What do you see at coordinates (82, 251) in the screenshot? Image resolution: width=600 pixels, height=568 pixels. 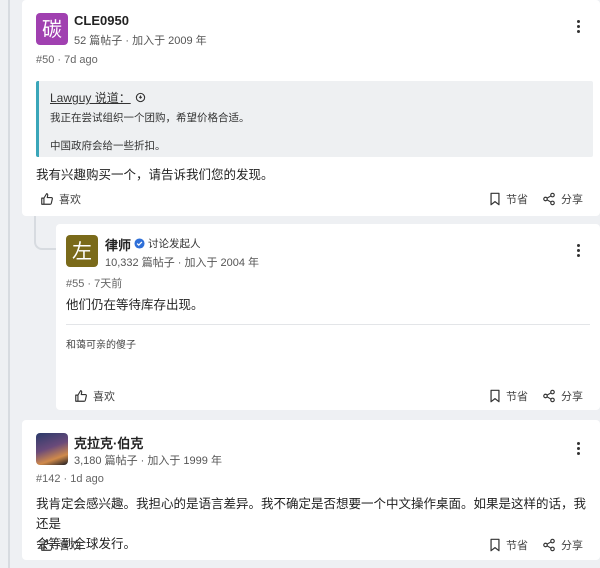 I see `avatar: 左` at bounding box center [82, 251].